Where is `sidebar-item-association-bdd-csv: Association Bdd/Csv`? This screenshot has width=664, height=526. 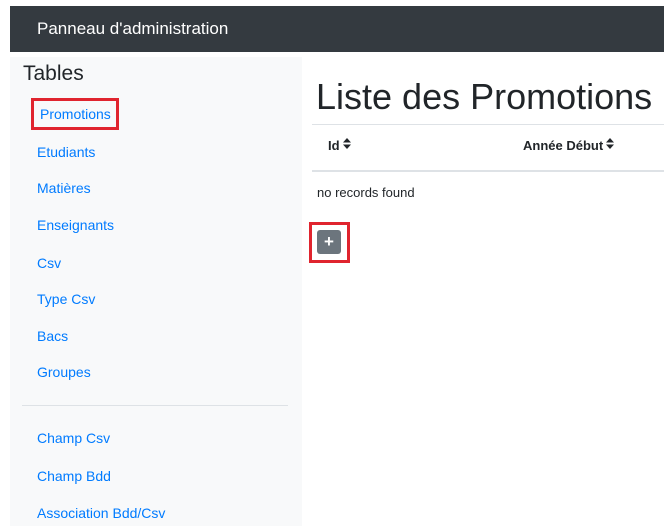 sidebar-item-association-bdd-csv: Association Bdd/Csv is located at coordinates (101, 513).